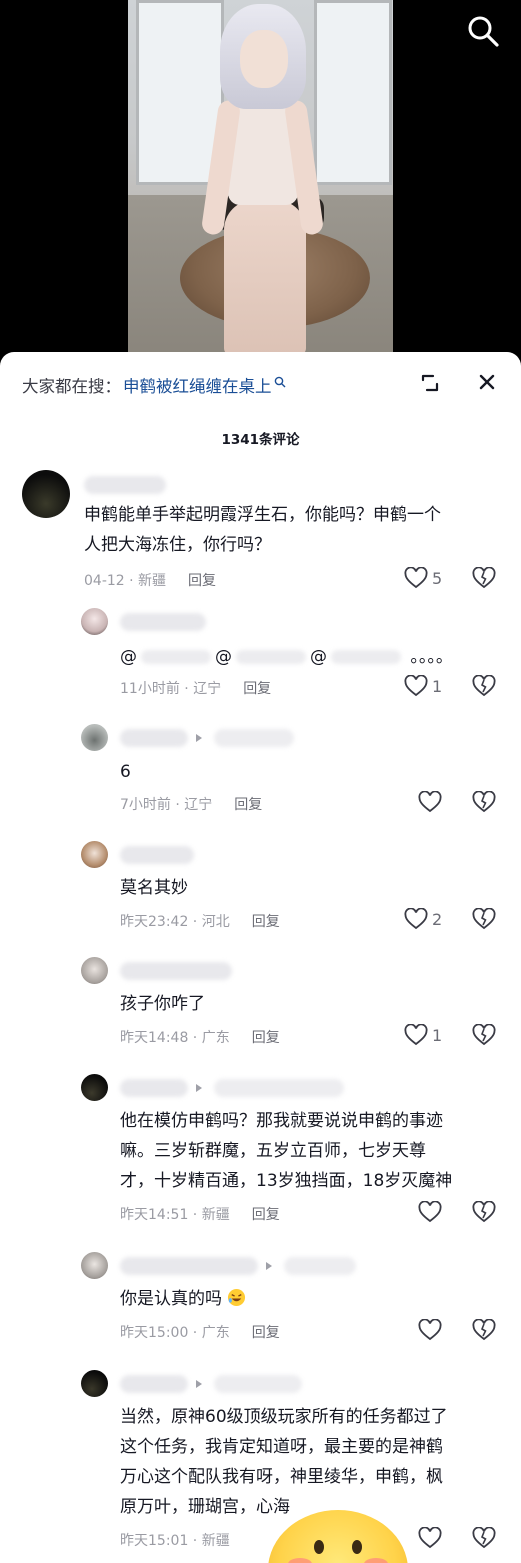  I want to click on figure-face, so click(264, 59).